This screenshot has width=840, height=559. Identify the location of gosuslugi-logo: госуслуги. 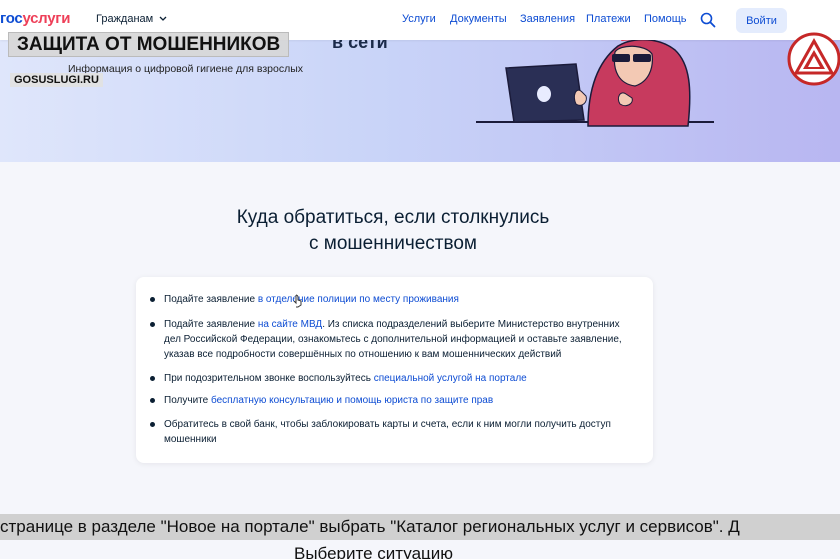
(35, 18).